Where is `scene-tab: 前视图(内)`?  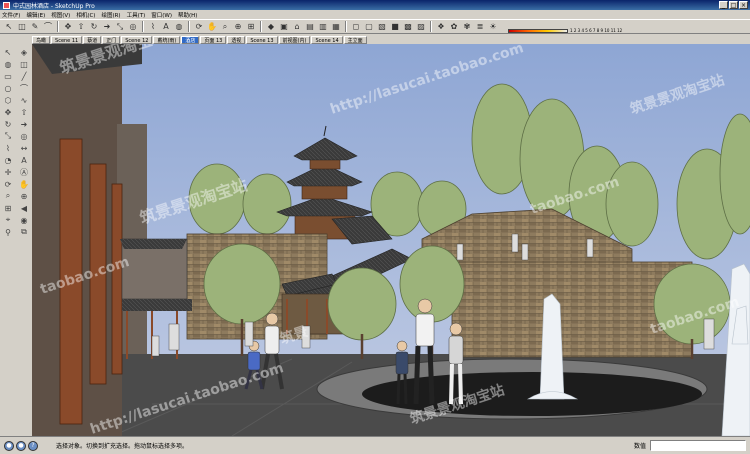
scene-tab: 前视图(内) is located at coordinates (294, 39).